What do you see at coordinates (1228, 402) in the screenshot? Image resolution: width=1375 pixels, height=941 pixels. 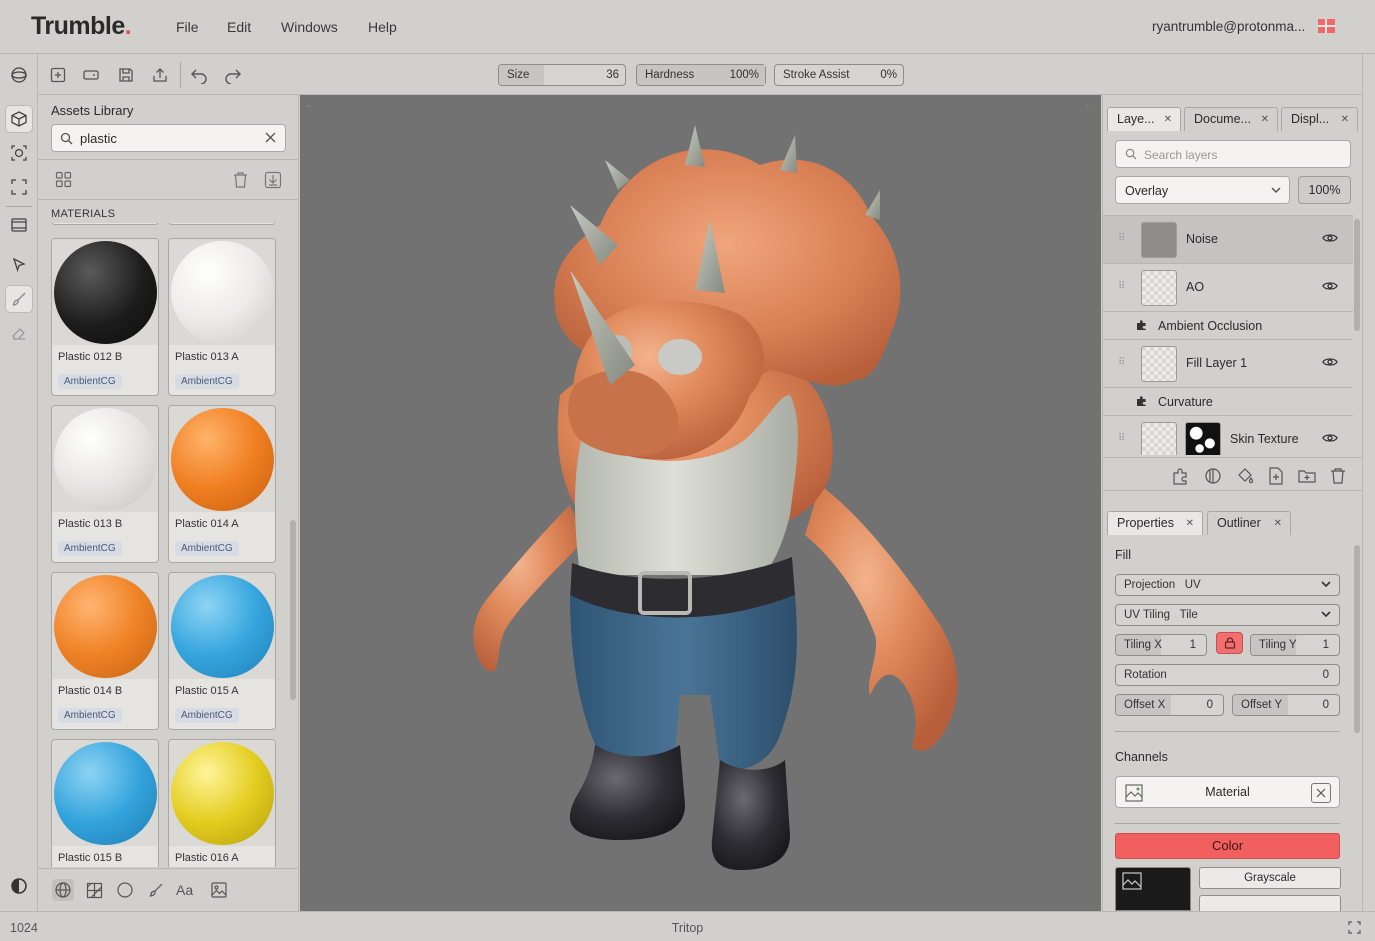 I see `effect-row: Curvature` at bounding box center [1228, 402].